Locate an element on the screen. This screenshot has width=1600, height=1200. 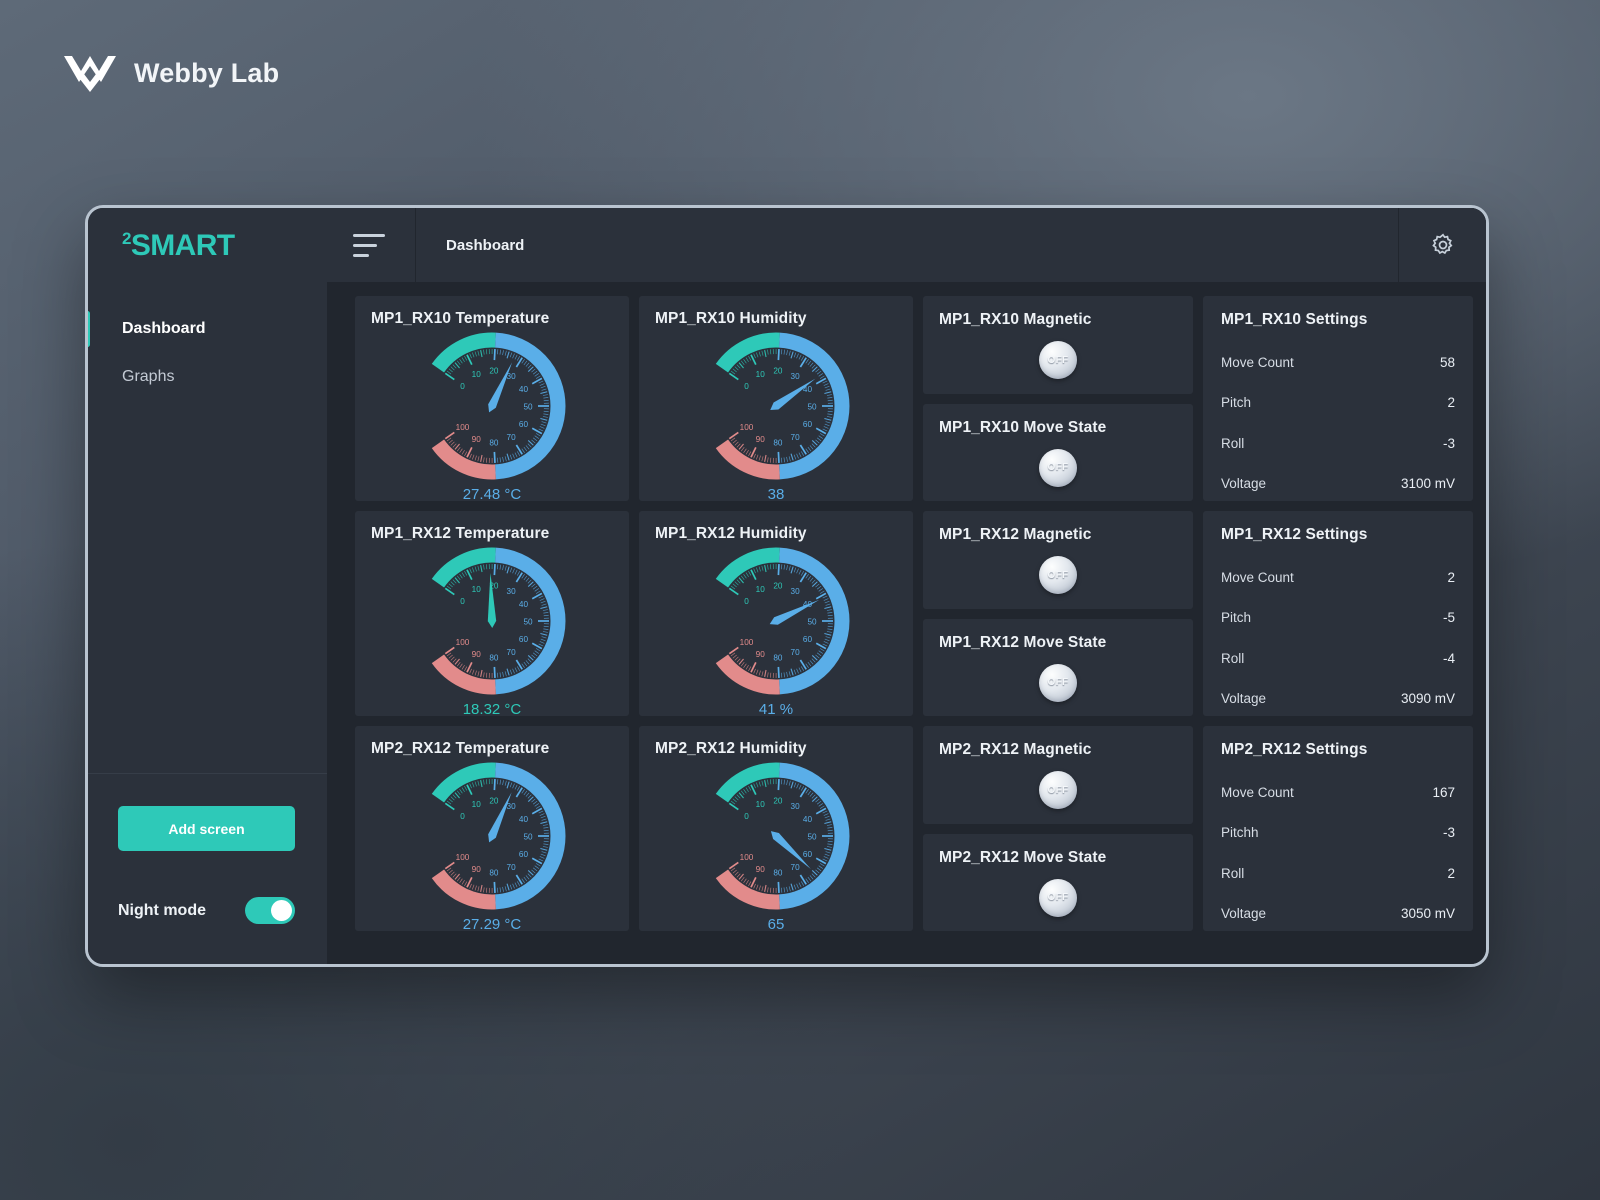
card-title: MP1_RX12 Move State is located at coordinates (1023, 642).